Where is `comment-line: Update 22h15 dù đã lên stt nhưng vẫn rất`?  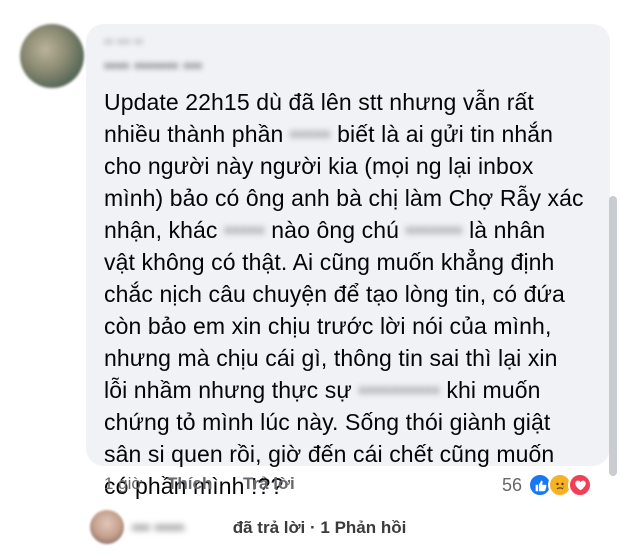
comment-line: Update 22h15 dù đã lên stt nhưng vẫn rất is located at coordinates (319, 102).